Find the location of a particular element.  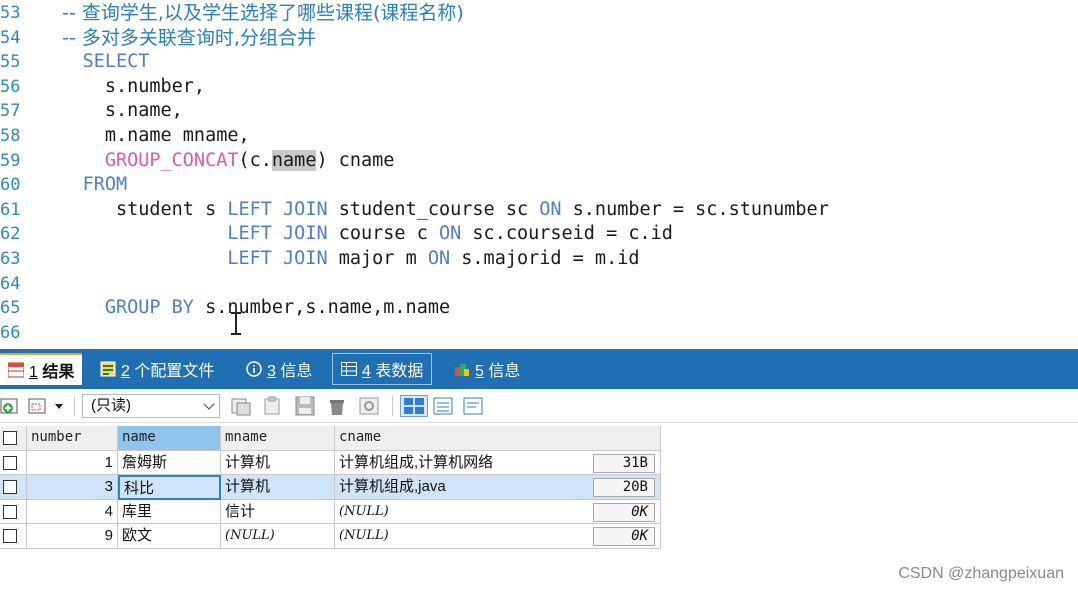

cell-cname: 计算机组成,计算机网络 31B is located at coordinates (498, 462).